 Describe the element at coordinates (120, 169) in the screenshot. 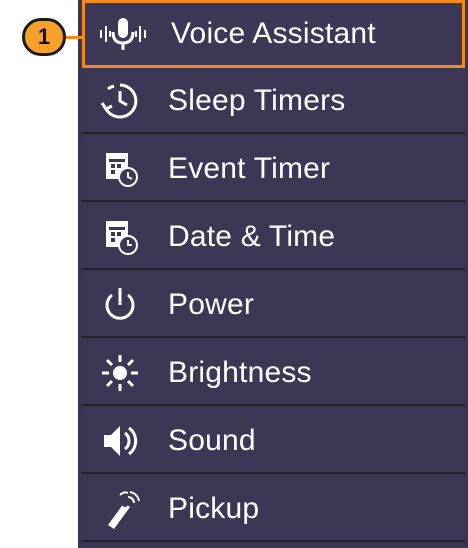

I see `event-timer-icon` at that location.